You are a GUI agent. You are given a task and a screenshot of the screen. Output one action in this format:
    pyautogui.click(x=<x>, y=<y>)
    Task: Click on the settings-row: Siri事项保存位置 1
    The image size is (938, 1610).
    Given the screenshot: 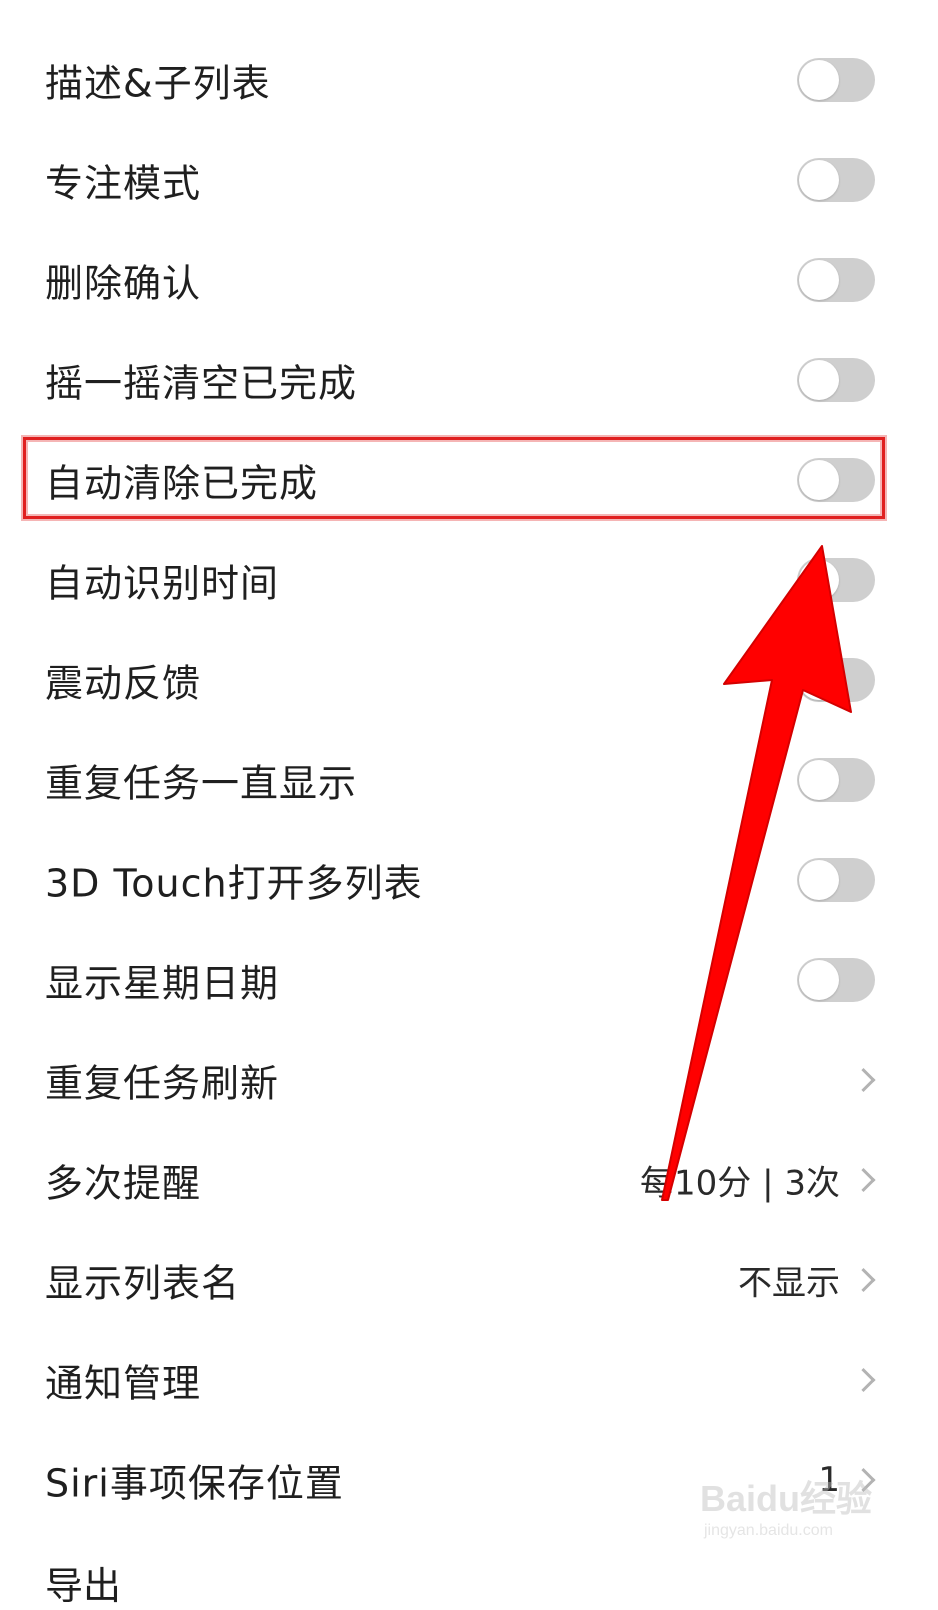 What is the action you would take?
    pyautogui.click(x=469, y=1480)
    